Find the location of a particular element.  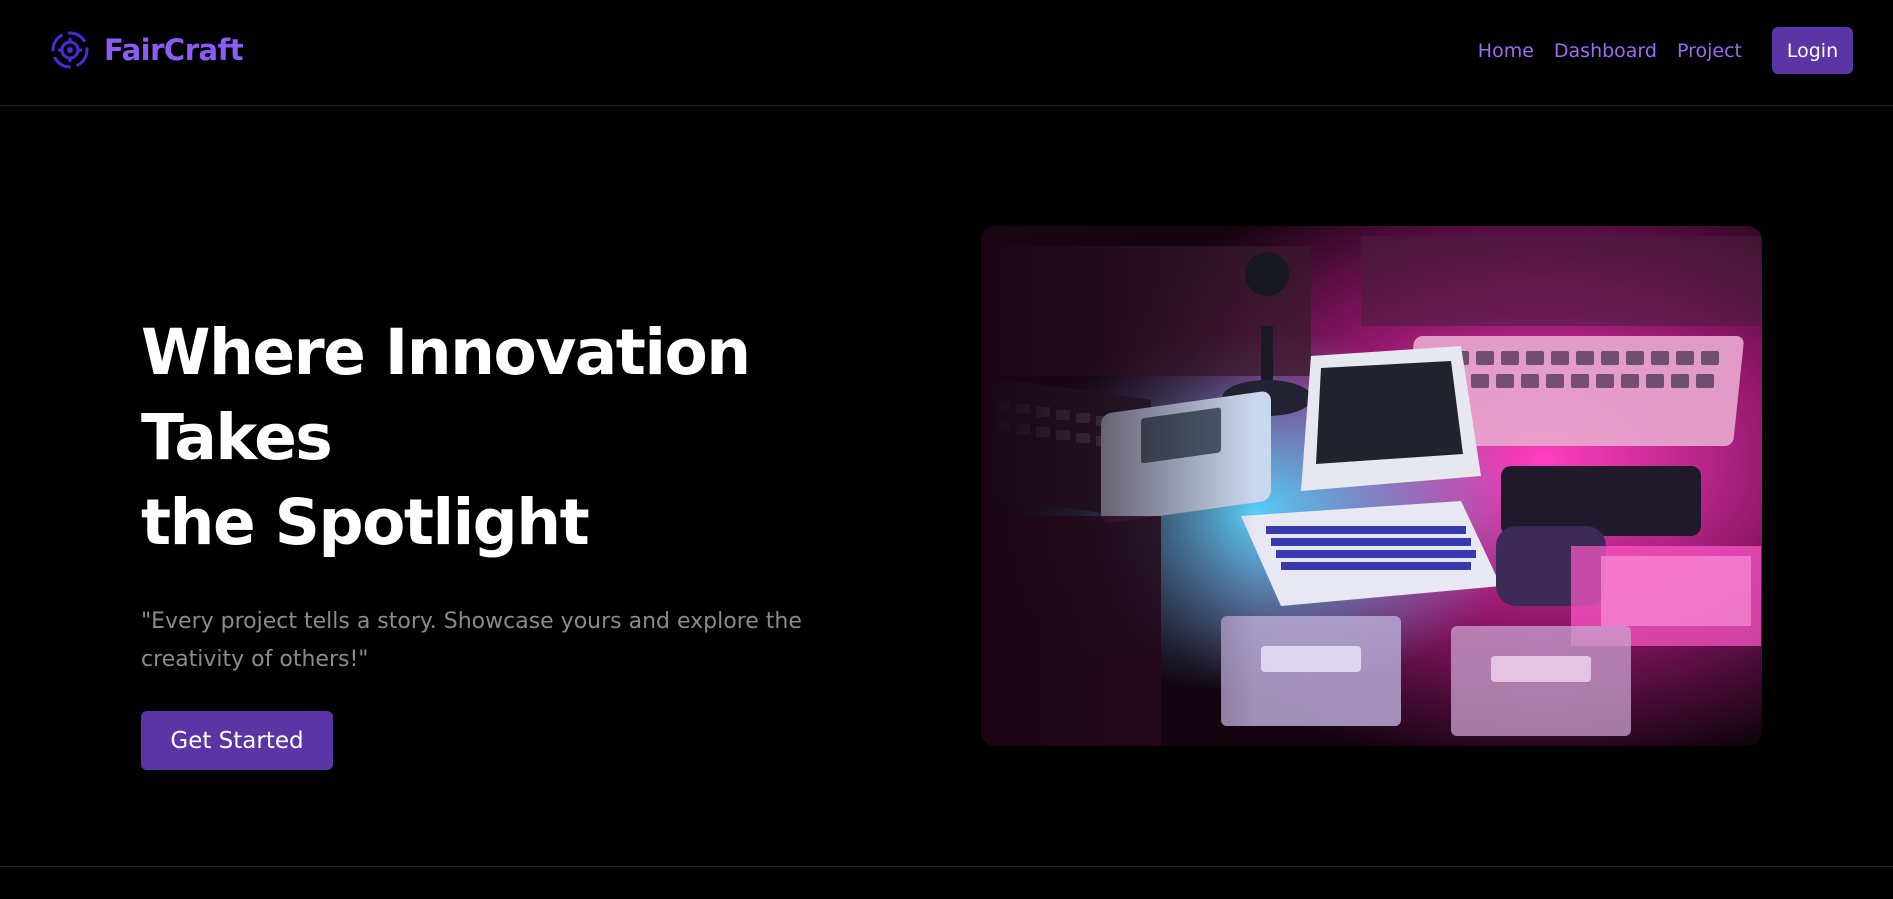

hero-title-line-2: the Spotlight is located at coordinates (365, 522).